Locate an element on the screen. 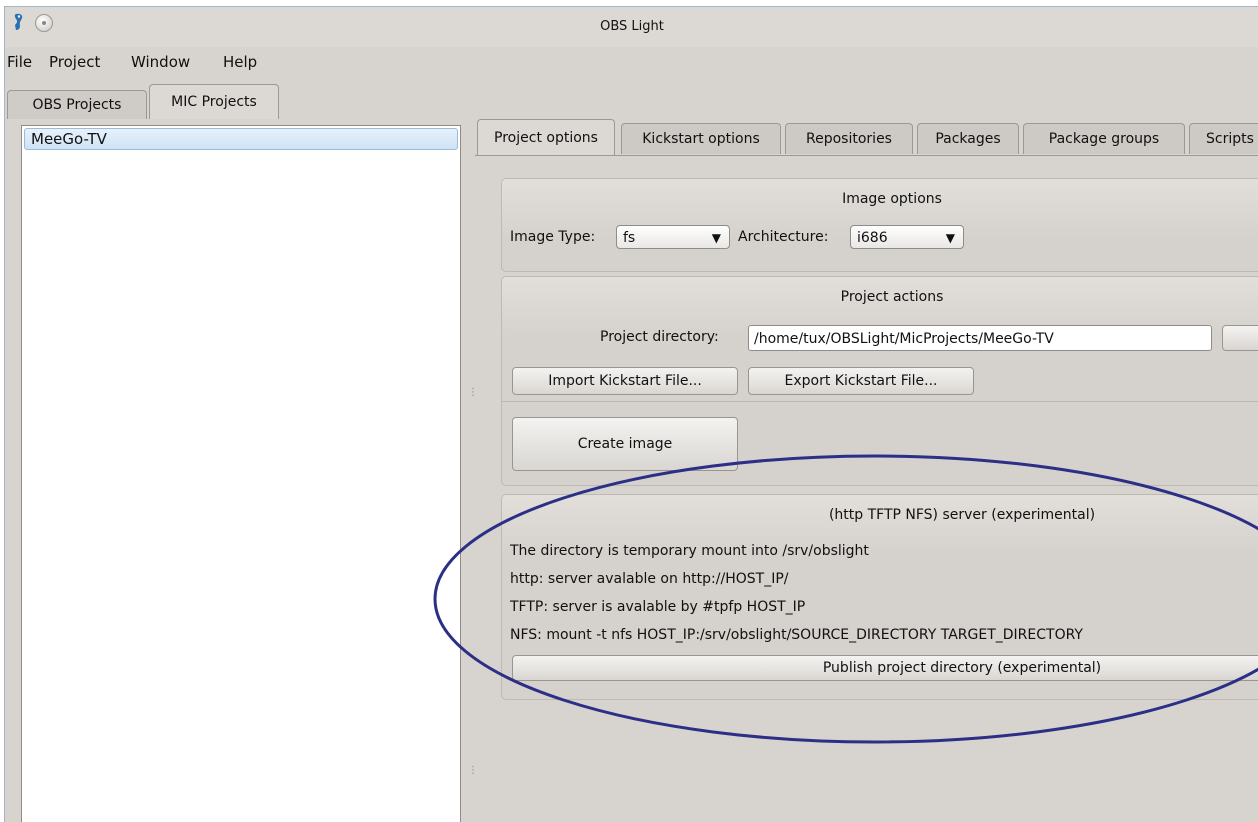 The image size is (1258, 822). tab-mic-projects: MIC Projects is located at coordinates (214, 101).